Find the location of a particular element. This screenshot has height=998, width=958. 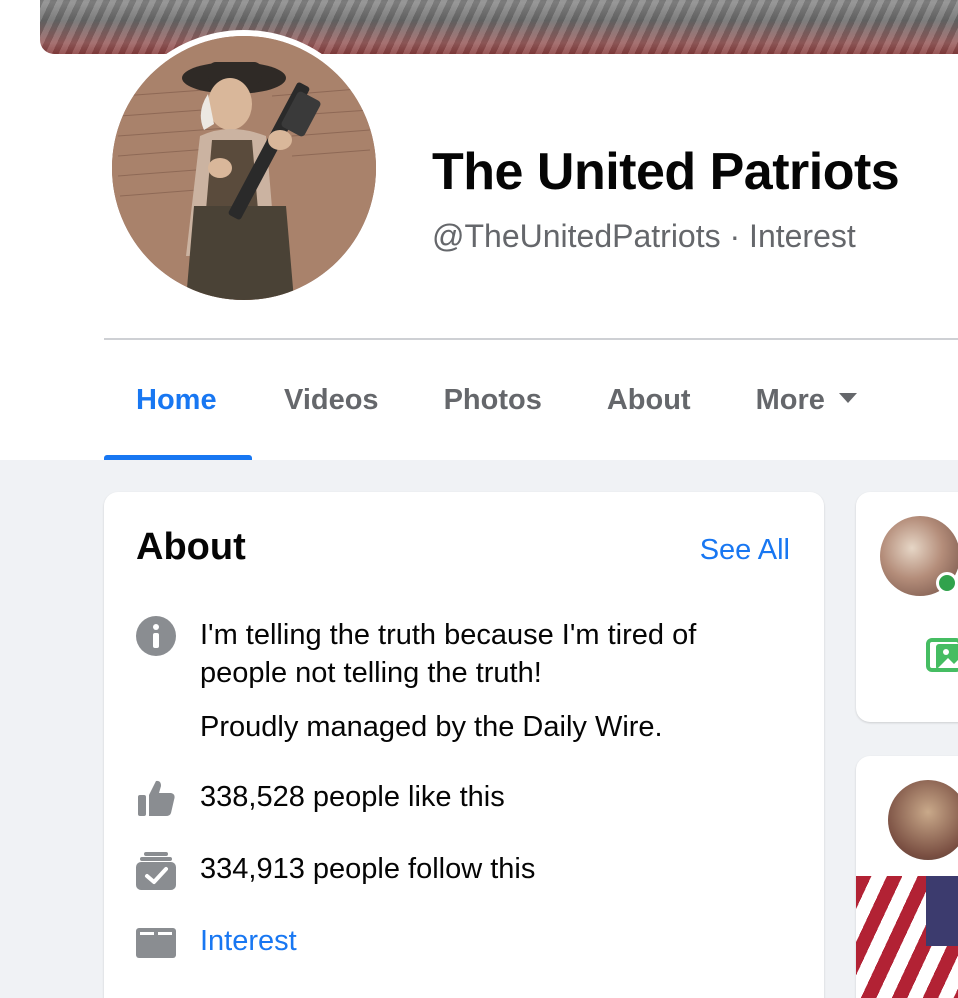

tab-more: More is located at coordinates (806, 400).